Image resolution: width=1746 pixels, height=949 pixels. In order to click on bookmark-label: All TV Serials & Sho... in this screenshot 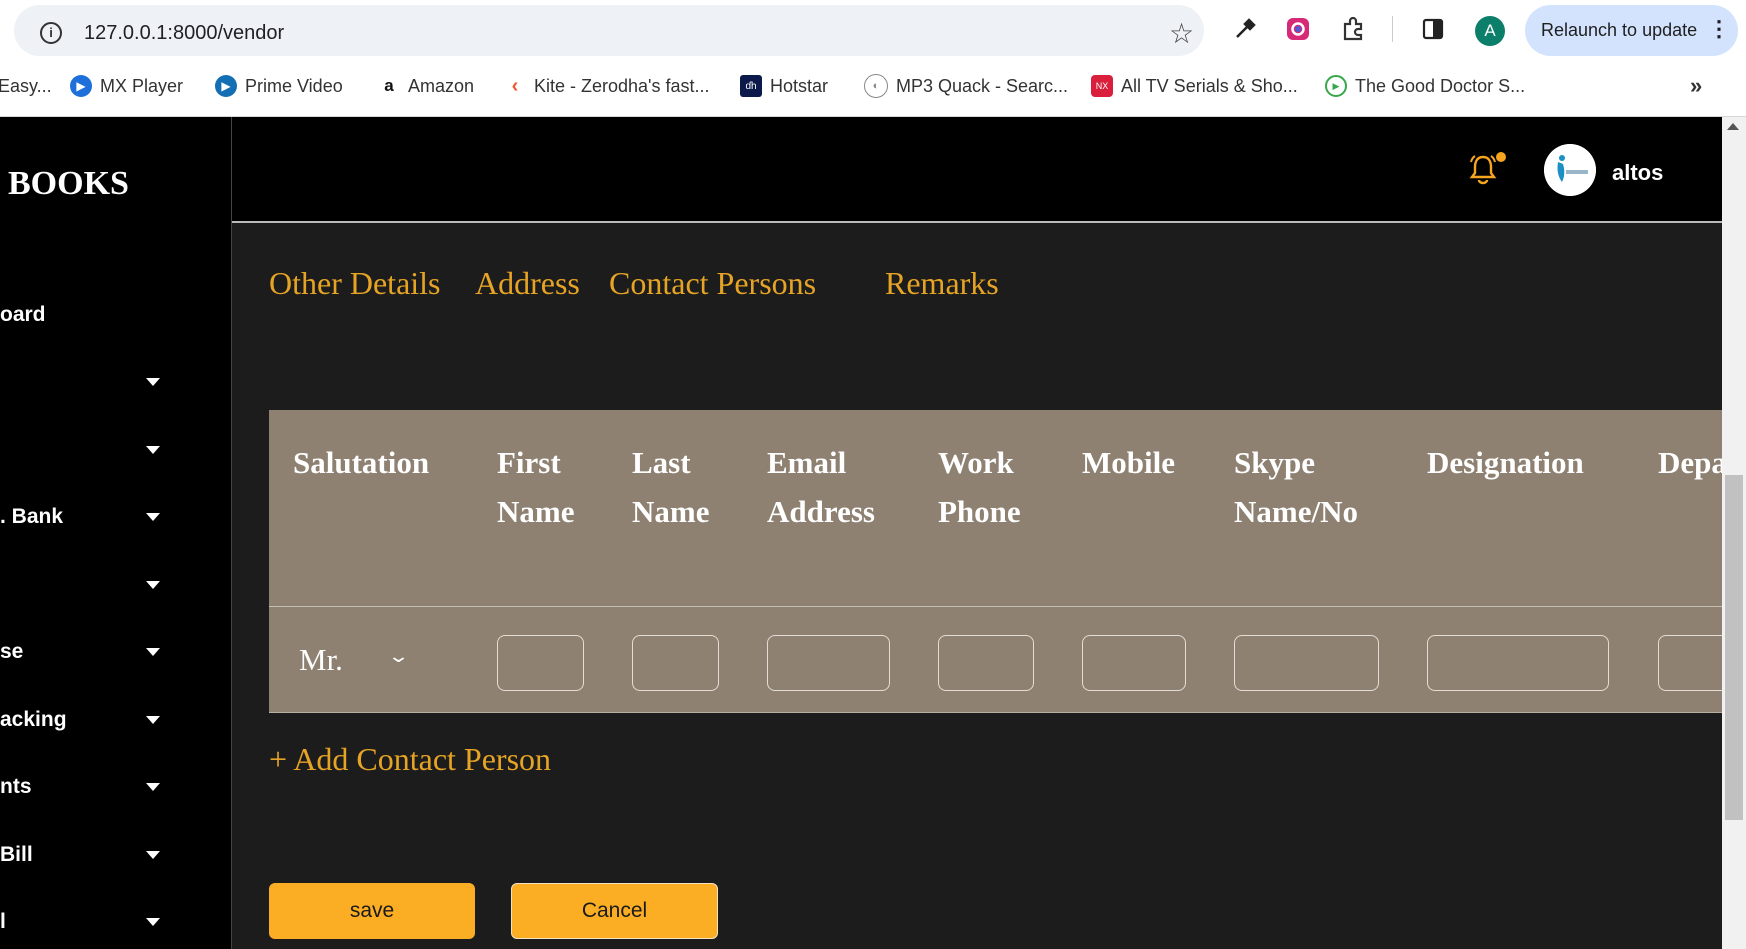, I will do `click(1209, 85)`.